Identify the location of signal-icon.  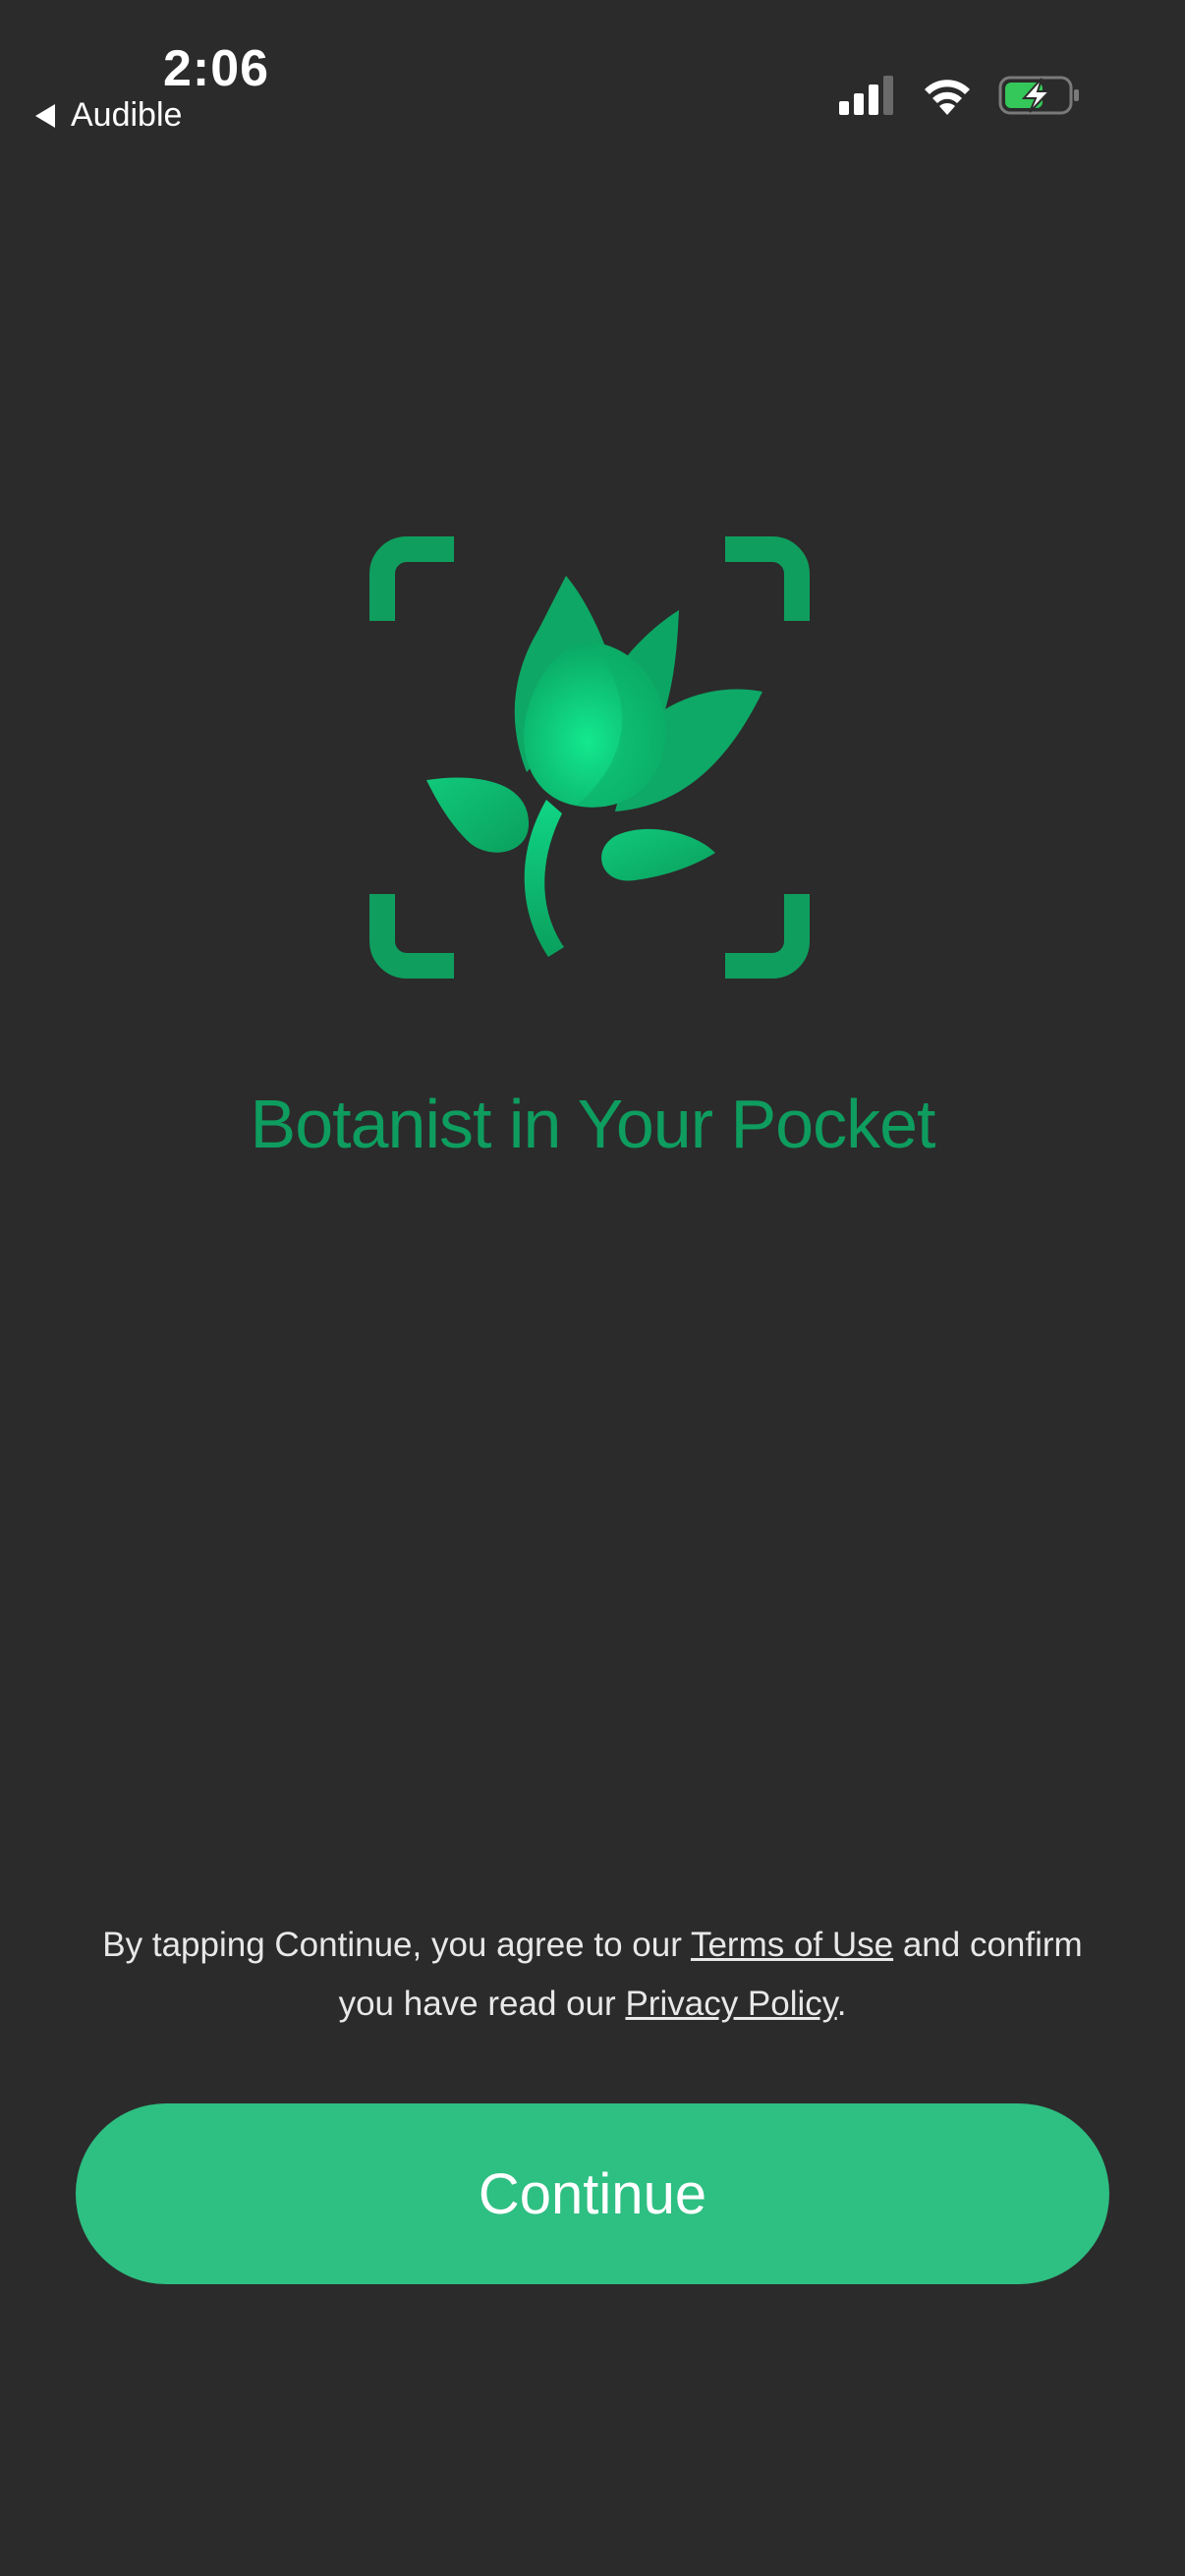
(866, 95).